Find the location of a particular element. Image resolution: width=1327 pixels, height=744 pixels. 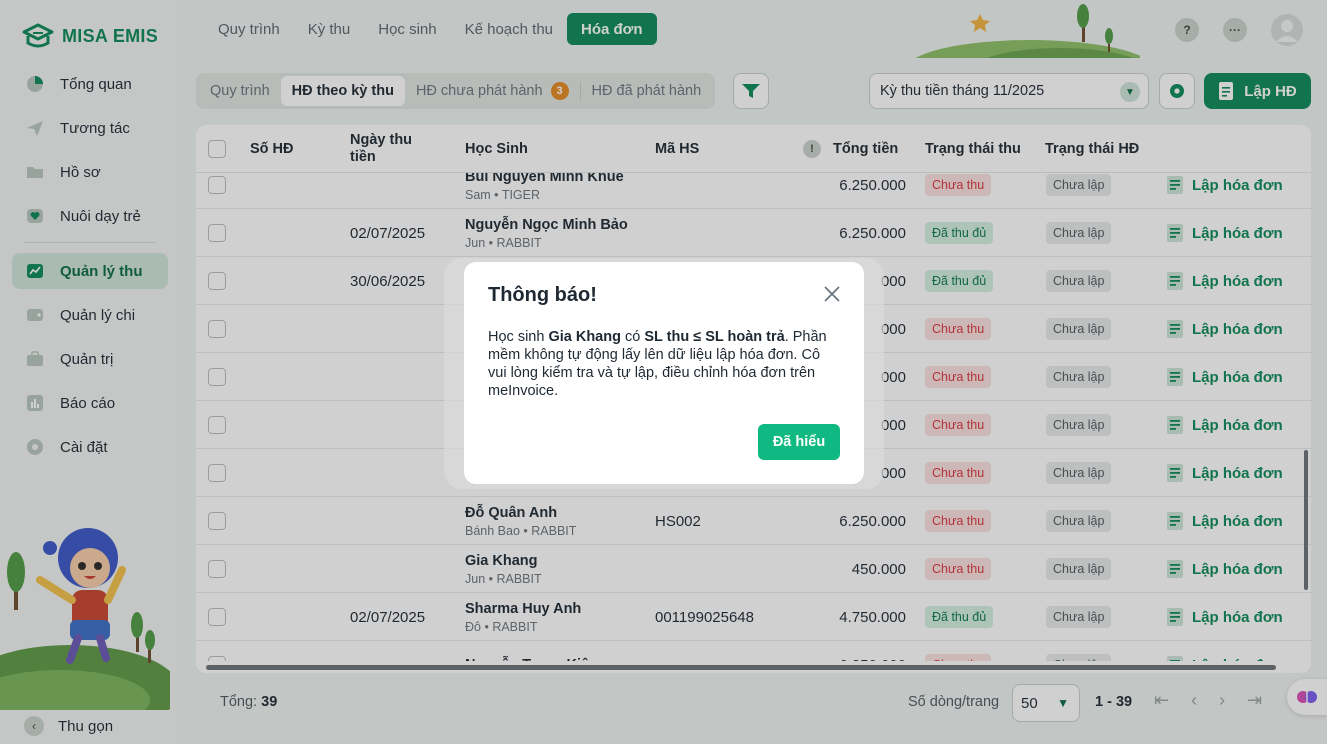

dialog-title: Thông báo! is located at coordinates (542, 295).